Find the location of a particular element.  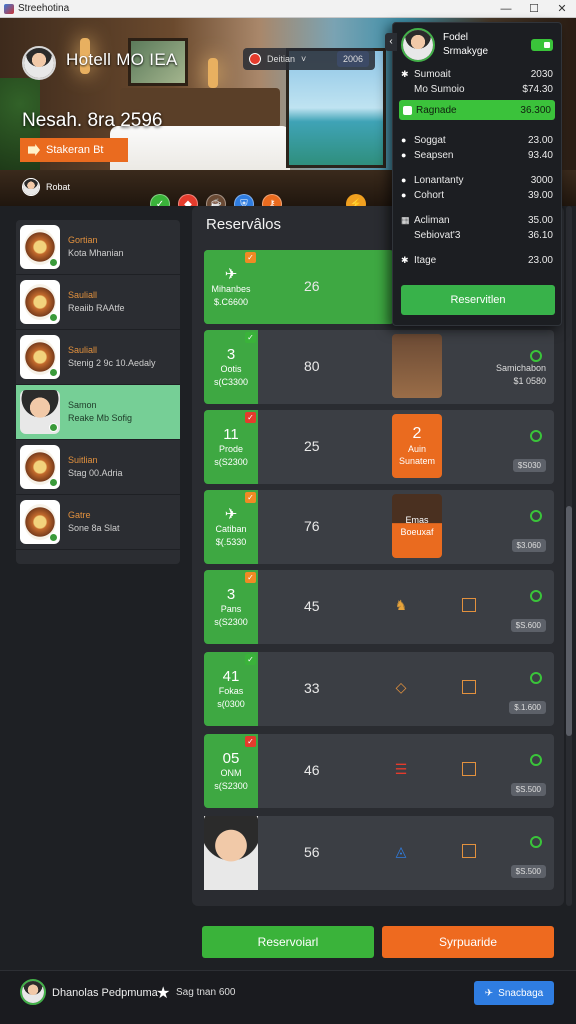

reservation-tile: ✓ ✈ Catiban $(.5330 is located at coordinates (231, 527).